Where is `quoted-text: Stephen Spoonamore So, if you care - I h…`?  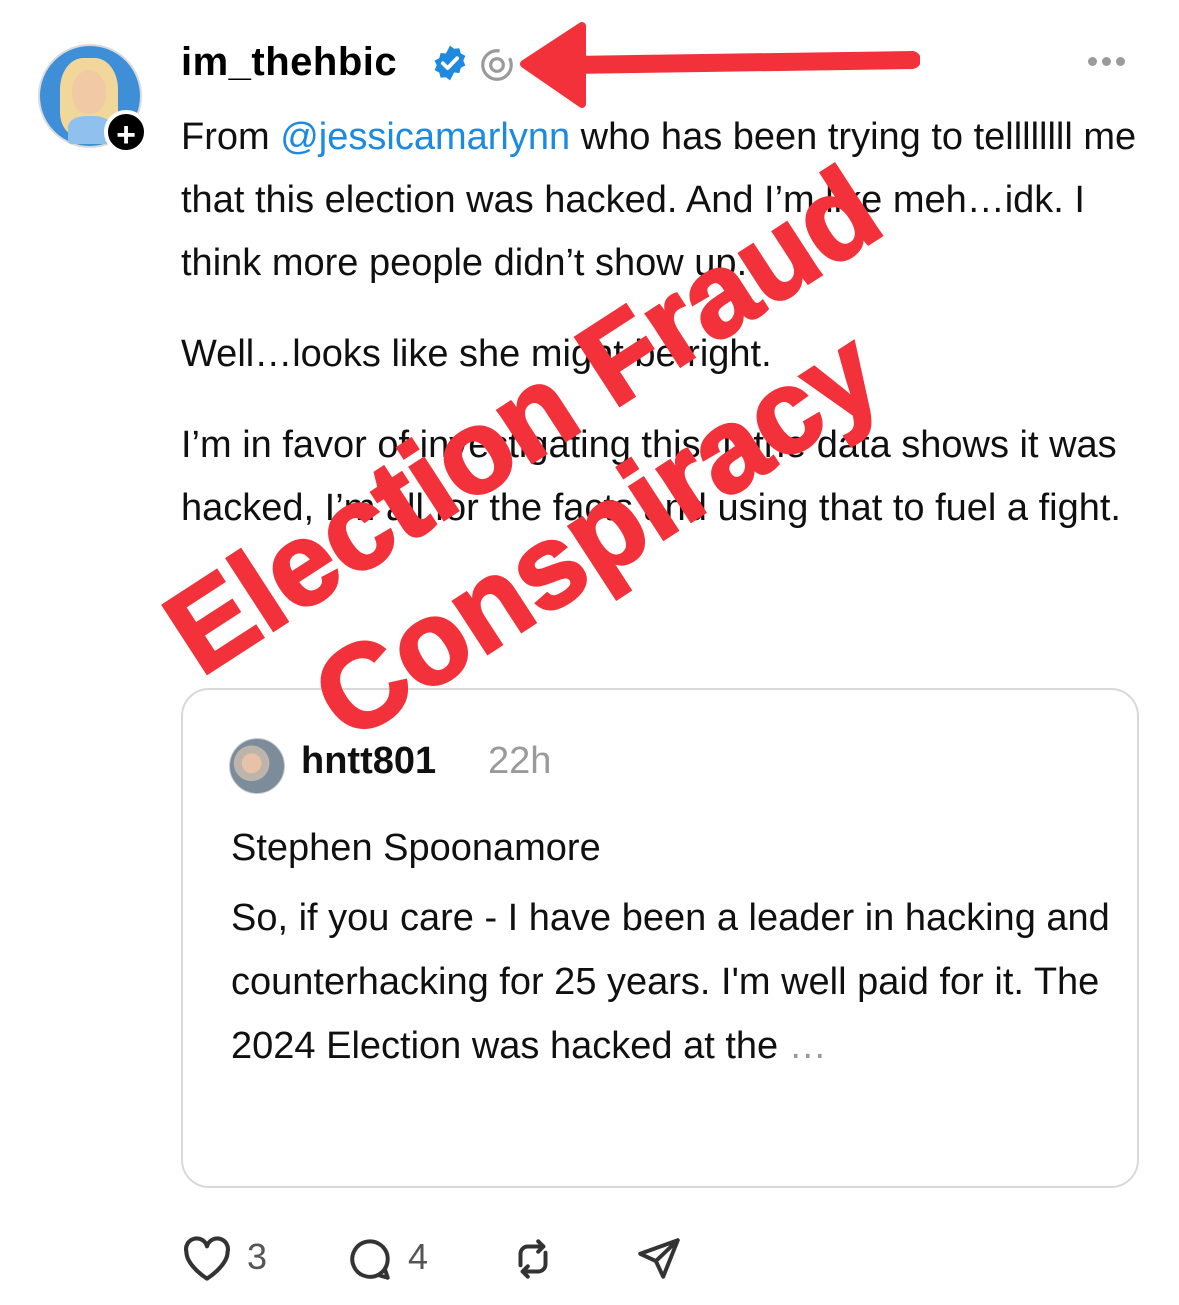
quoted-text: Stephen Spoonamore So, if you care - I h… is located at coordinates (671, 947).